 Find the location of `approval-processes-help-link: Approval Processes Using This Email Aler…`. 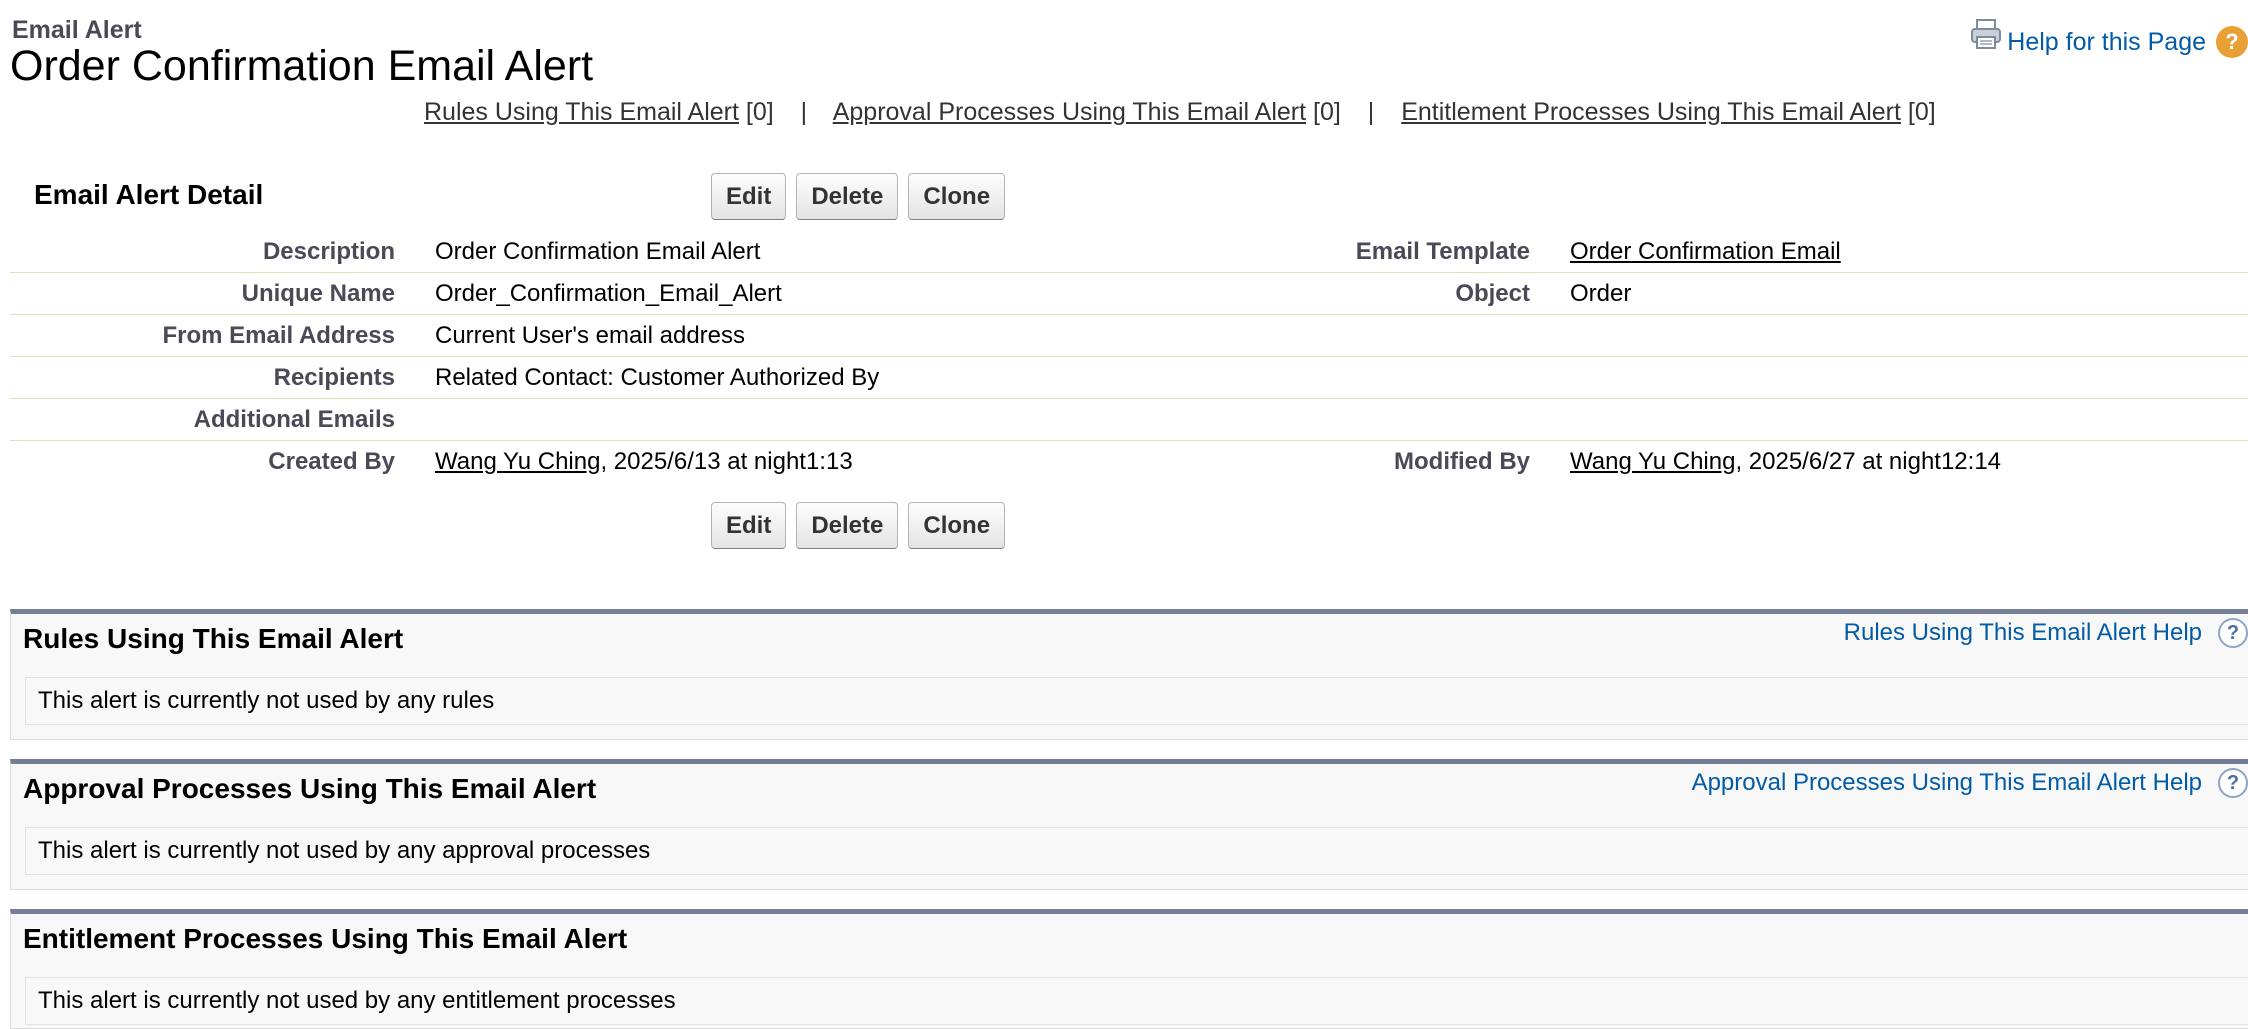

approval-processes-help-link: Approval Processes Using This Email Aler… is located at coordinates (1947, 783).